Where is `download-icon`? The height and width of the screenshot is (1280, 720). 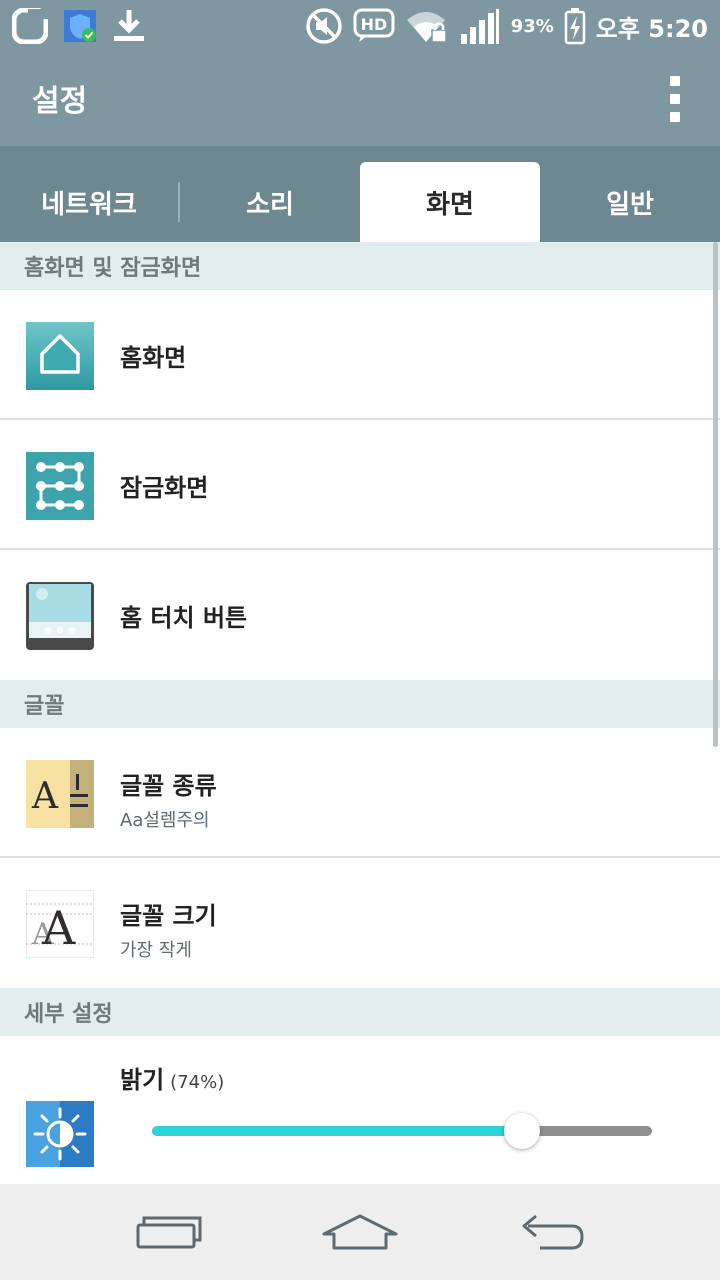
download-icon is located at coordinates (129, 25).